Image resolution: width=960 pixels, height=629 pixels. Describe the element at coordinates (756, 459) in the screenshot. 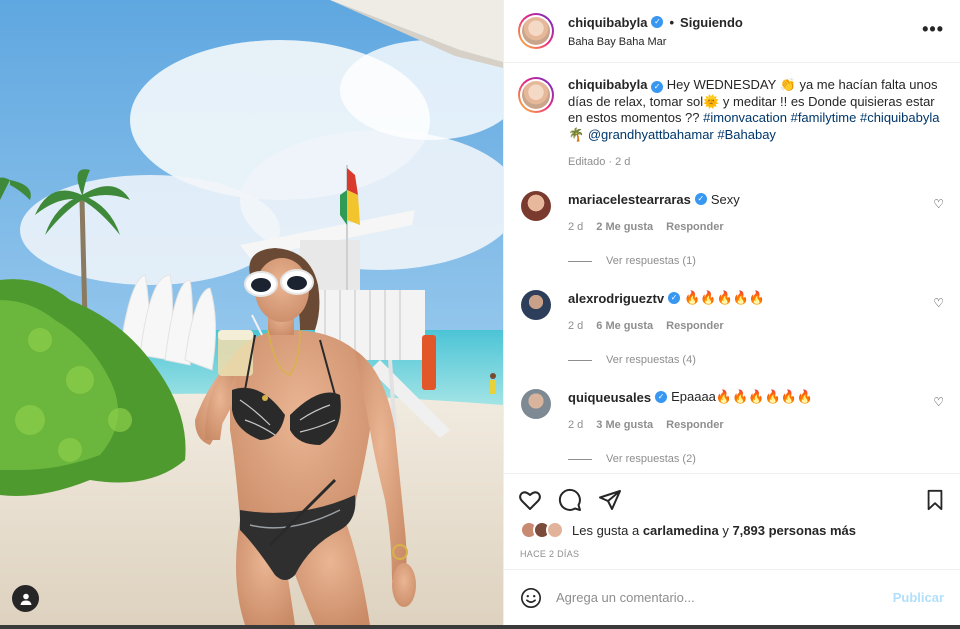

I see `view-replies: Ver respuestas (2)` at that location.